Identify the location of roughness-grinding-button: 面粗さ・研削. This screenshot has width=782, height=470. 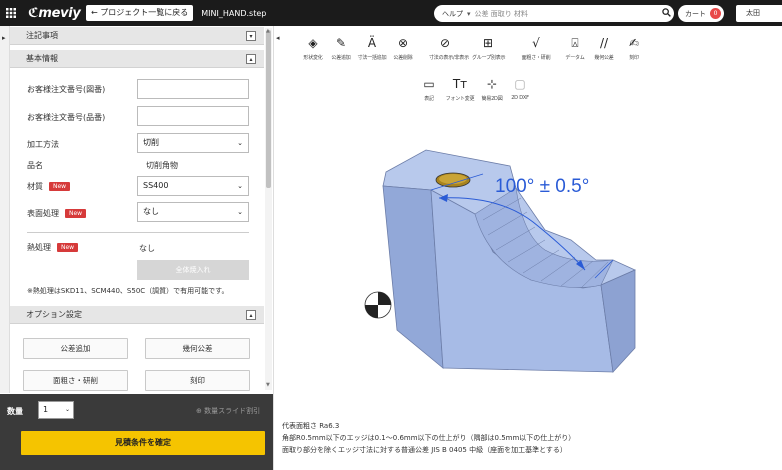
(75, 380).